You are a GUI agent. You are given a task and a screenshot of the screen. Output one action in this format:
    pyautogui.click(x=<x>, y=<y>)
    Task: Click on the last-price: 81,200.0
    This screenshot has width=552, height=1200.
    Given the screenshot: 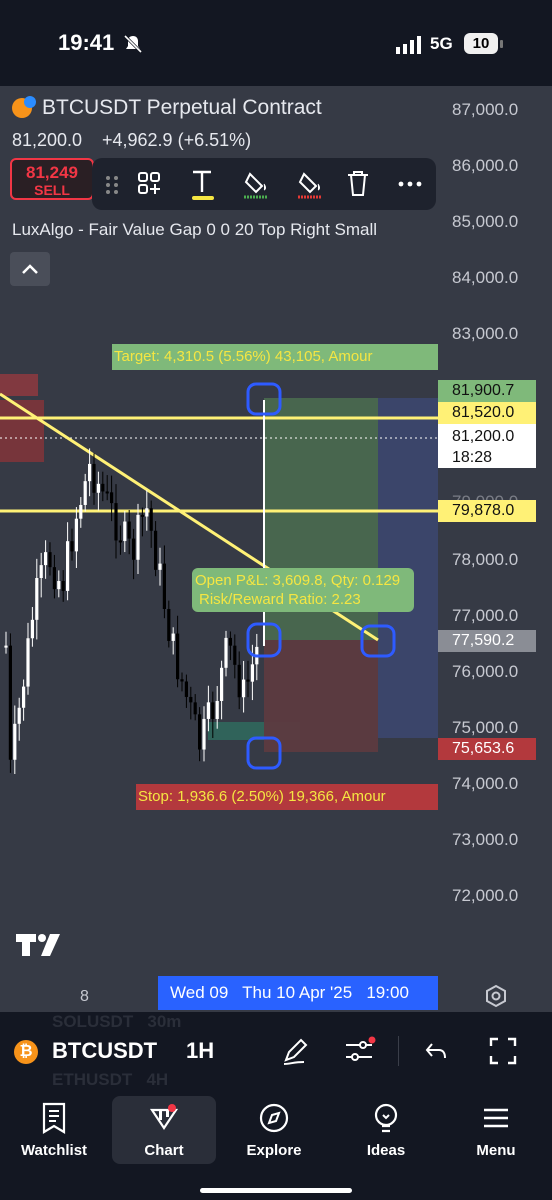 What is the action you would take?
    pyautogui.click(x=47, y=140)
    